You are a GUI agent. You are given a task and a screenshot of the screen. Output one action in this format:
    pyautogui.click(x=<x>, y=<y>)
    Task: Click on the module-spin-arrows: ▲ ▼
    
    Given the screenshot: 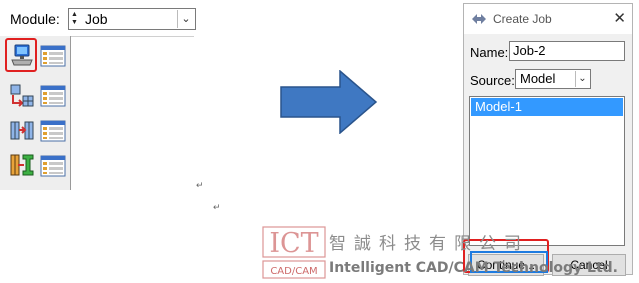 What is the action you would take?
    pyautogui.click(x=75, y=19)
    